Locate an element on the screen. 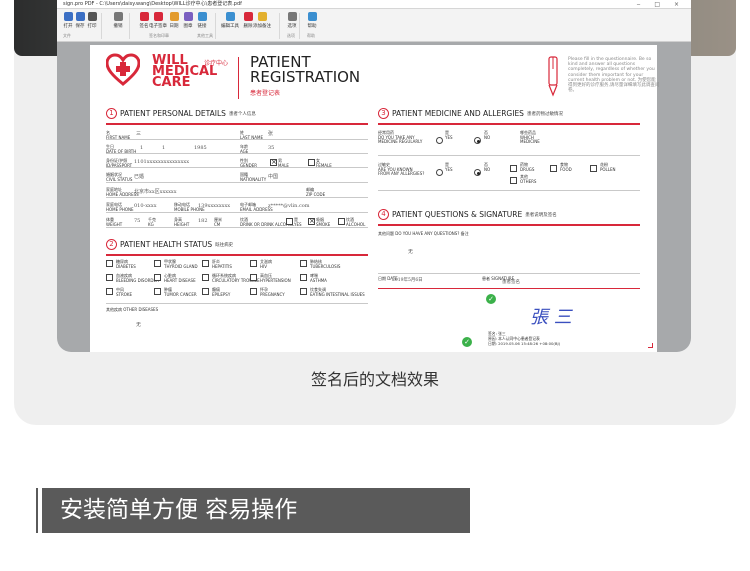 The height and width of the screenshot is (571, 750). weight-value: 75 is located at coordinates (137, 221).